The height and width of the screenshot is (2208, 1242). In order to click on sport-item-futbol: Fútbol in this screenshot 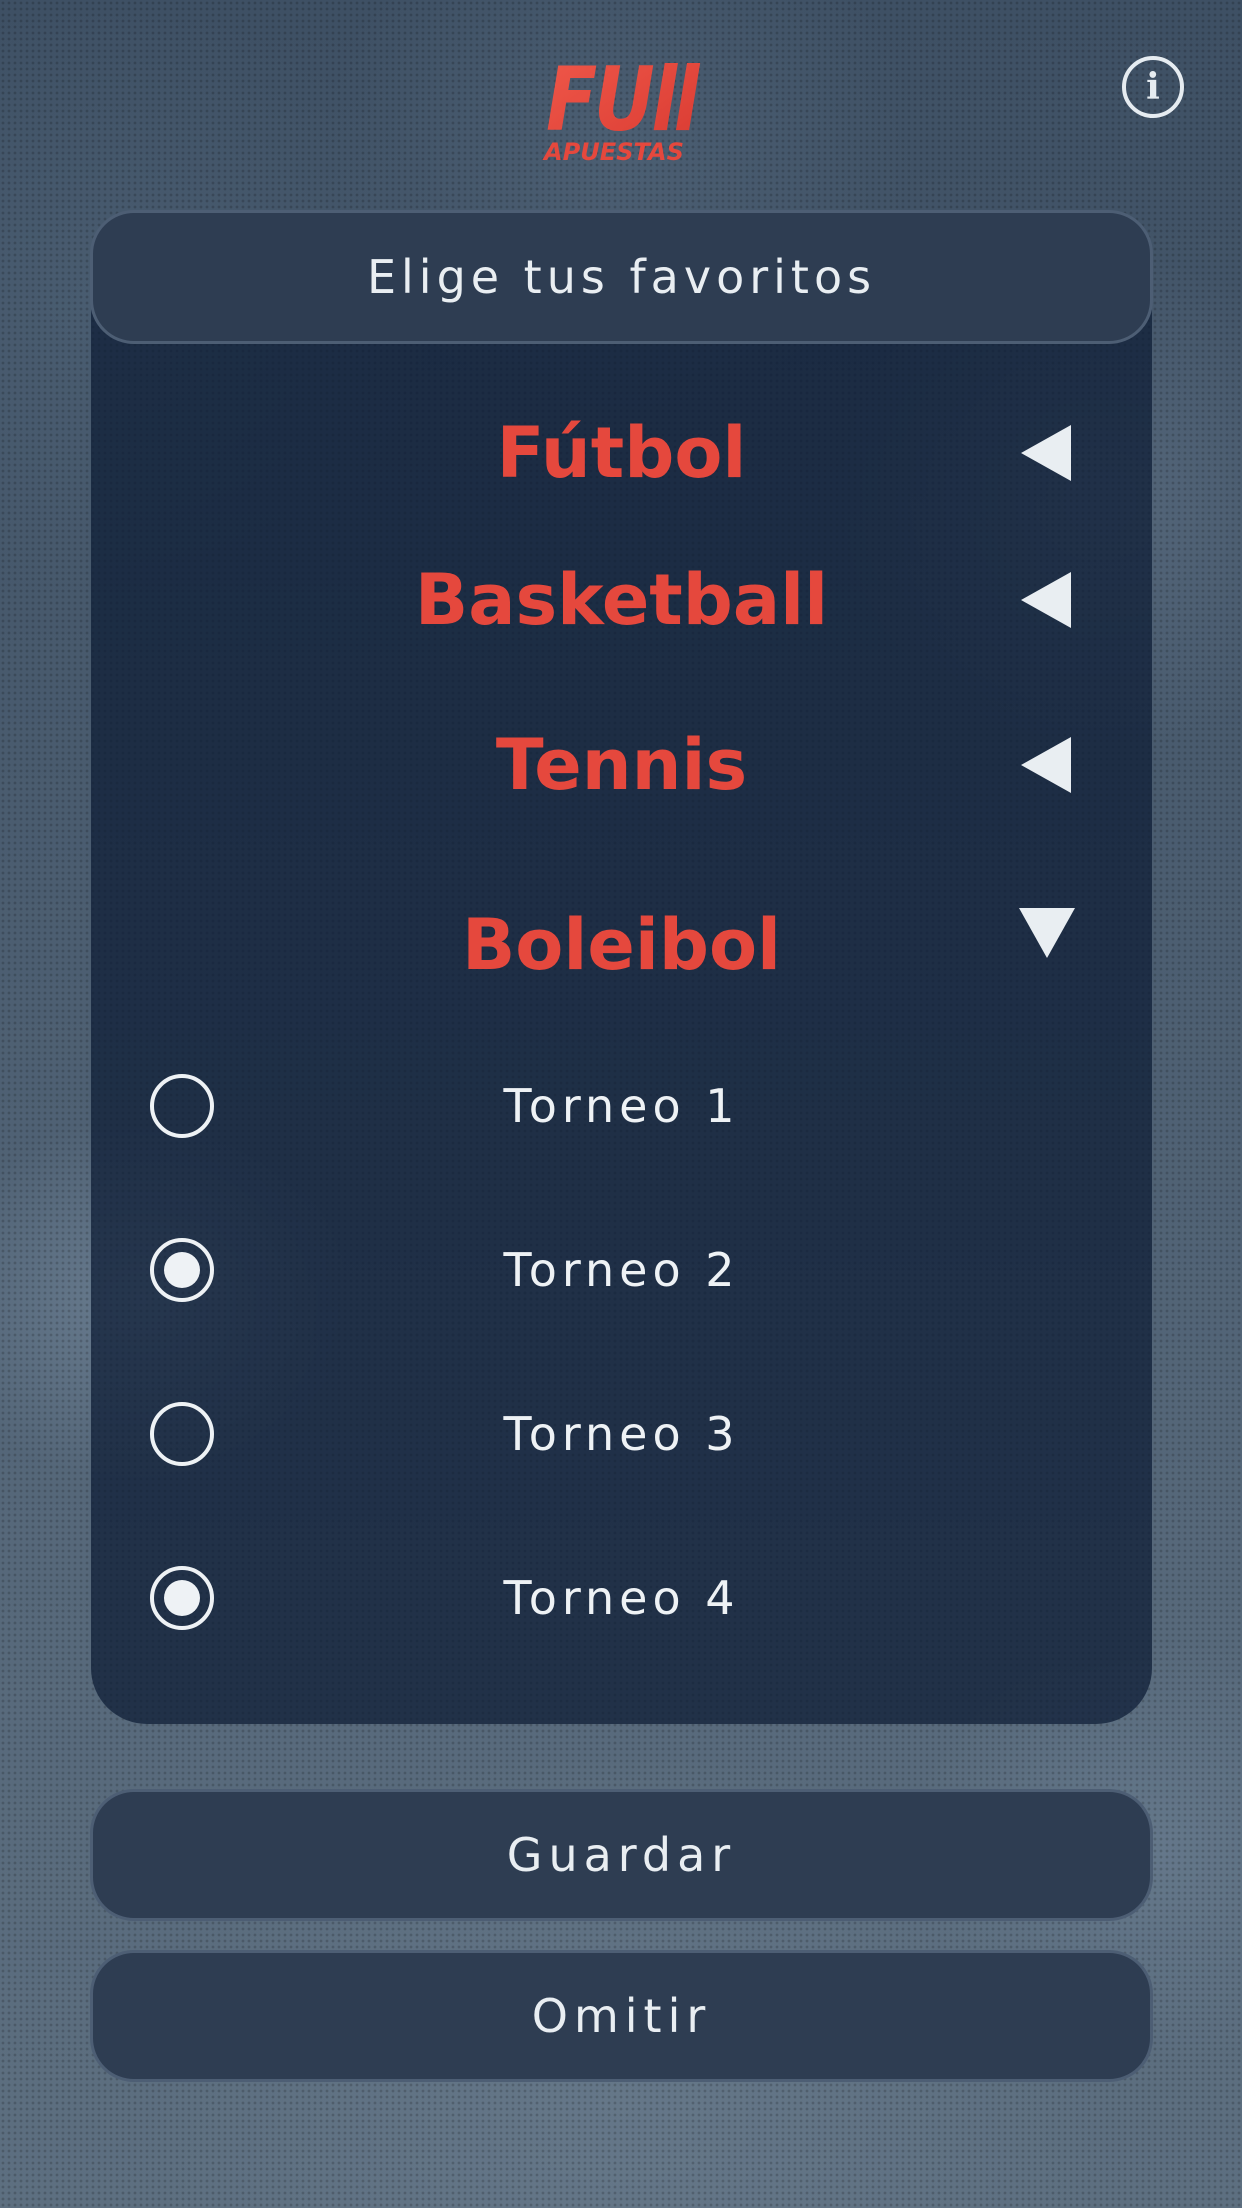, I will do `click(621, 453)`.